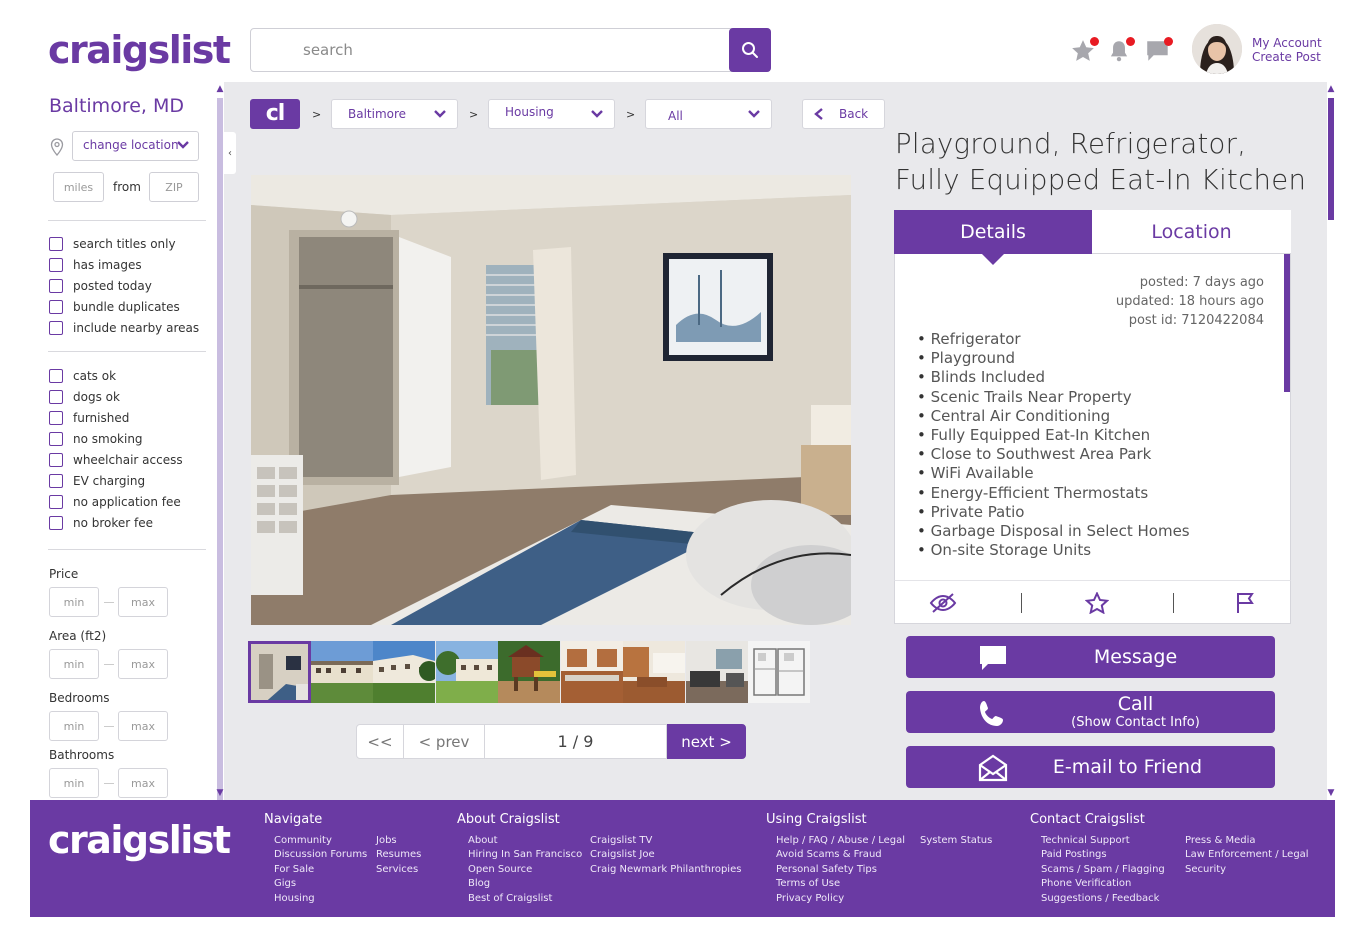 The width and height of the screenshot is (1366, 936). I want to click on area-min-input: min, so click(74, 664).